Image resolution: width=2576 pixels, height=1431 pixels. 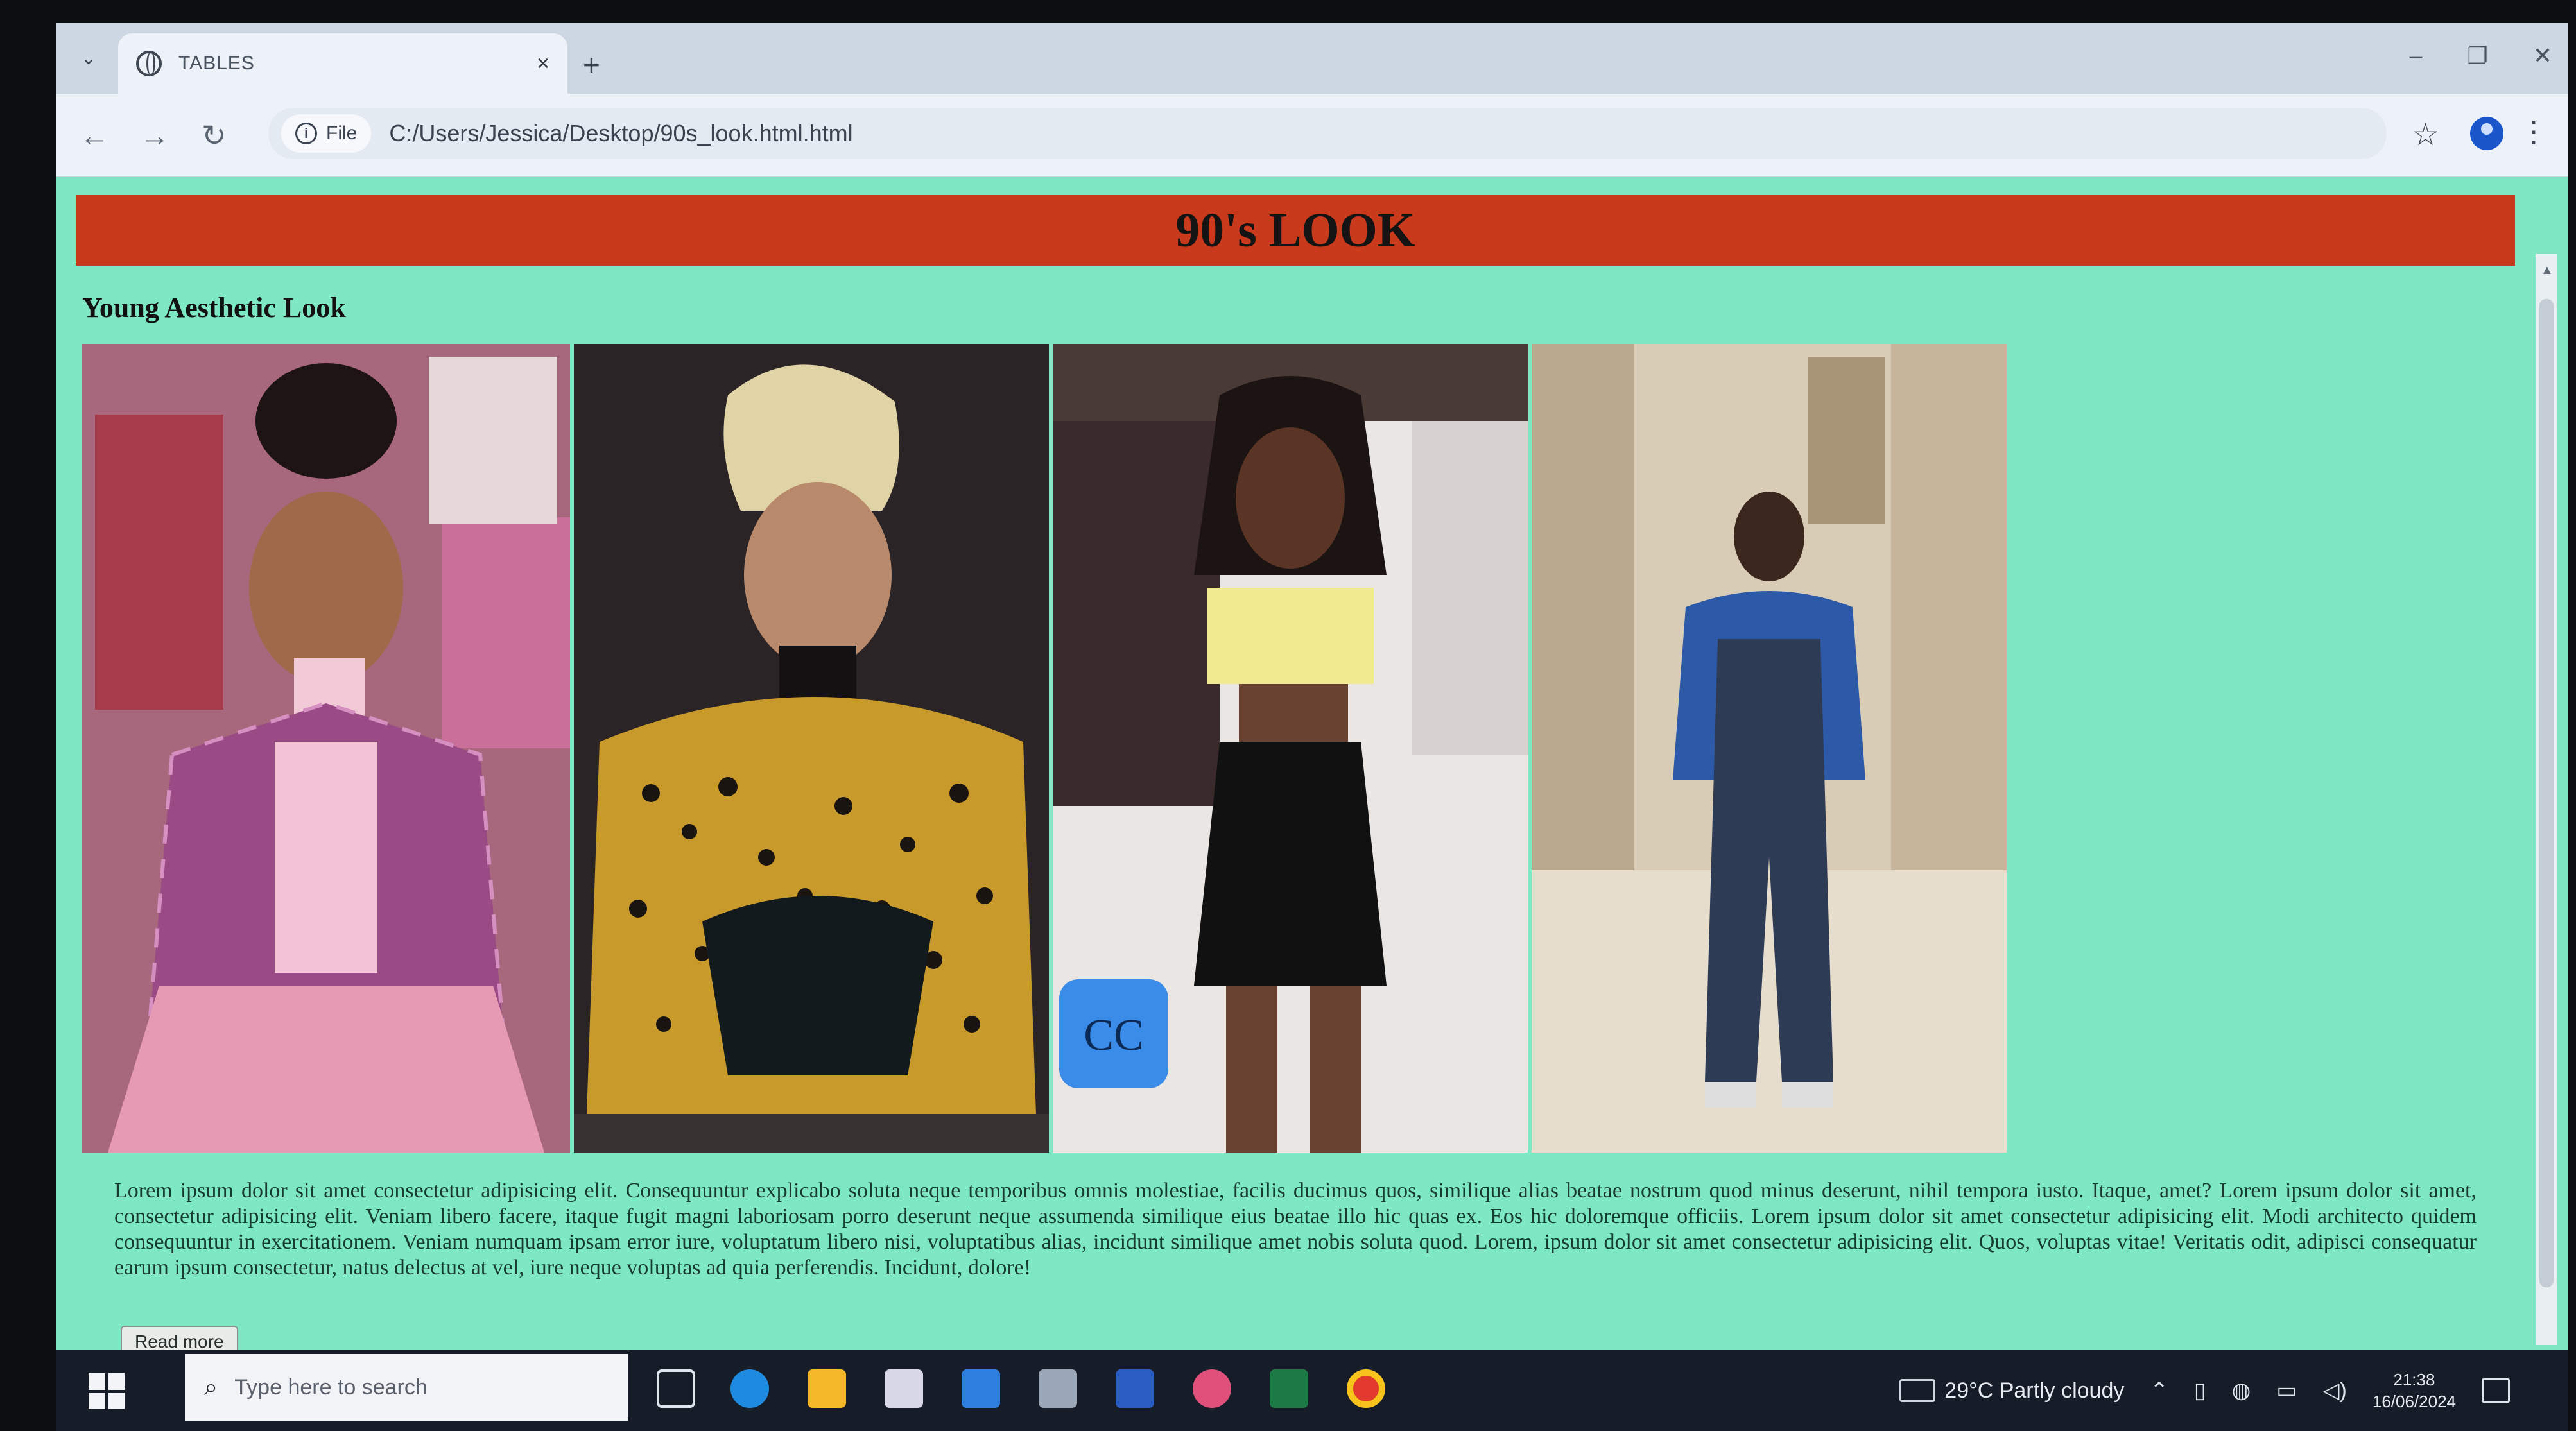 I want to click on page-banner: 90's LOOK, so click(x=1296, y=231).